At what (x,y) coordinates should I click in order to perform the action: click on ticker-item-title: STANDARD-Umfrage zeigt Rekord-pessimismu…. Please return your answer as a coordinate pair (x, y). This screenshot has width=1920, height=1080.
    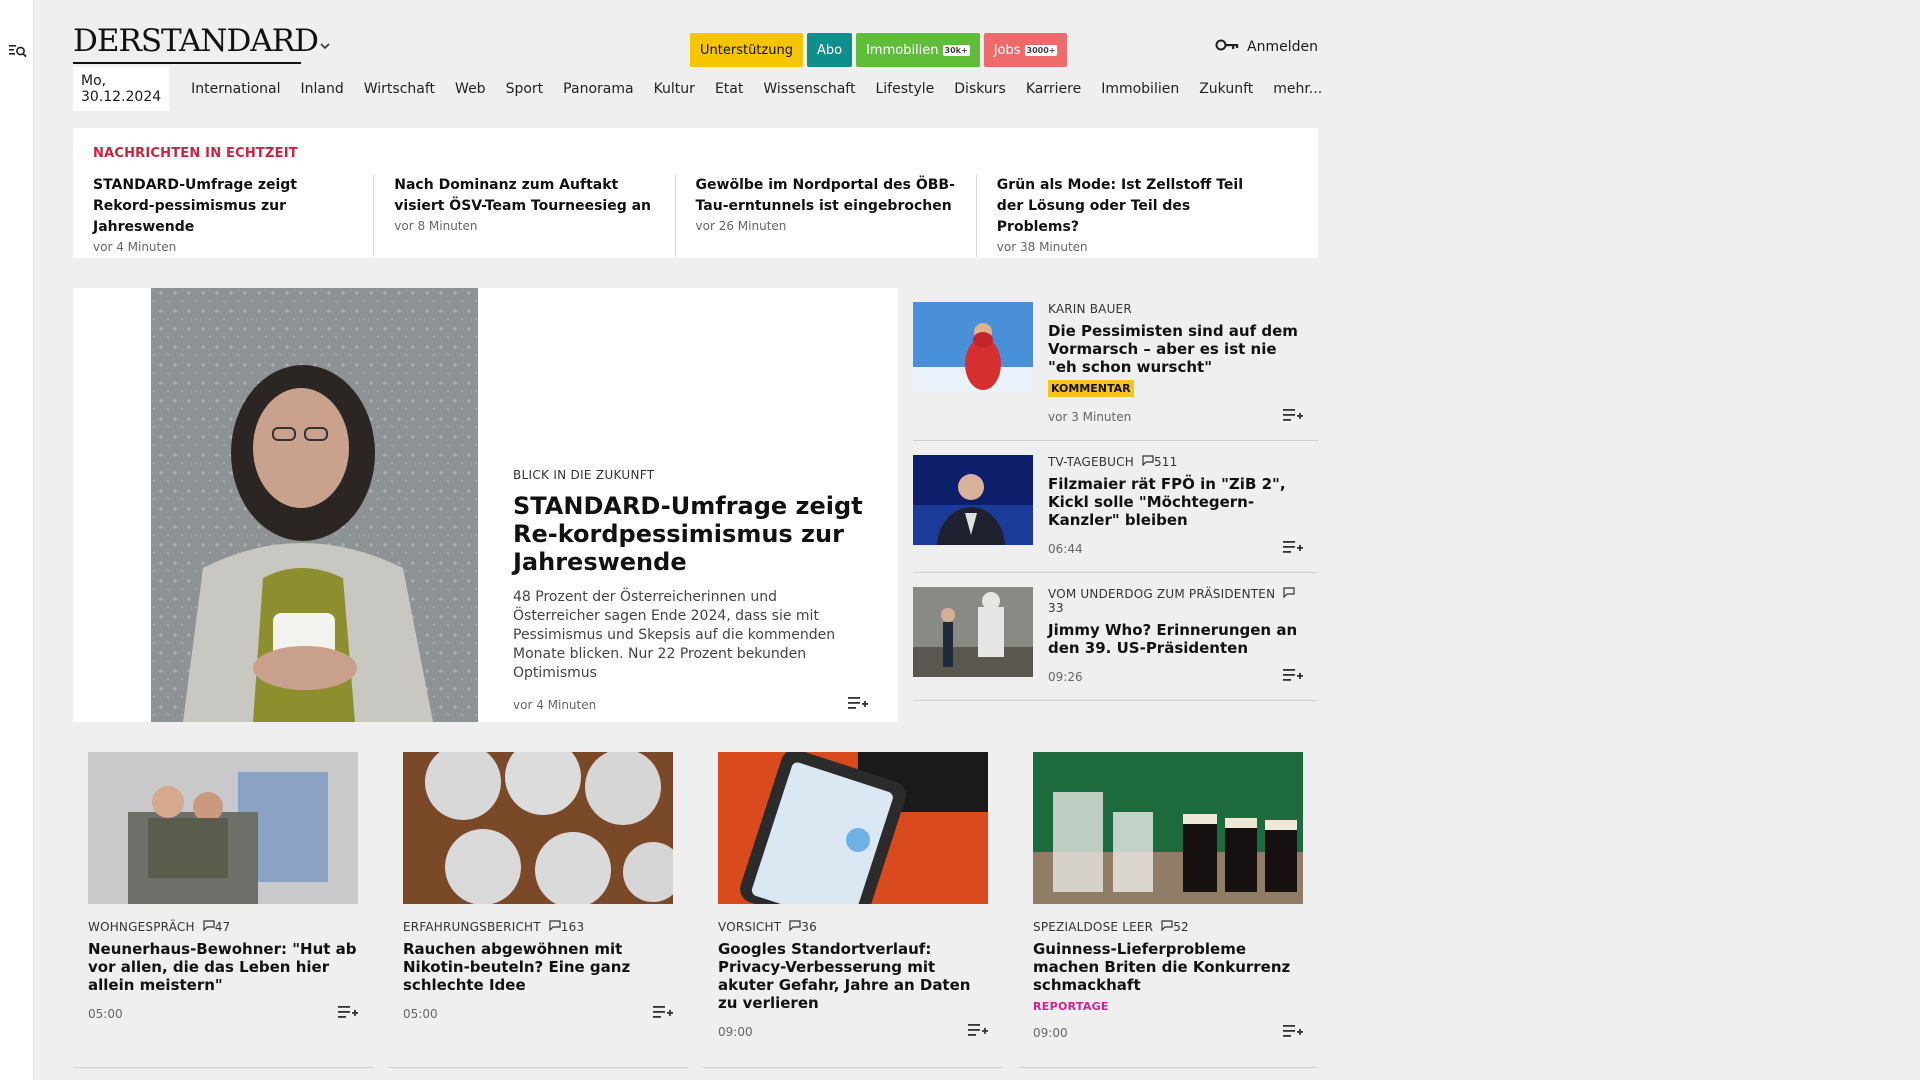
    Looking at the image, I should click on (223, 206).